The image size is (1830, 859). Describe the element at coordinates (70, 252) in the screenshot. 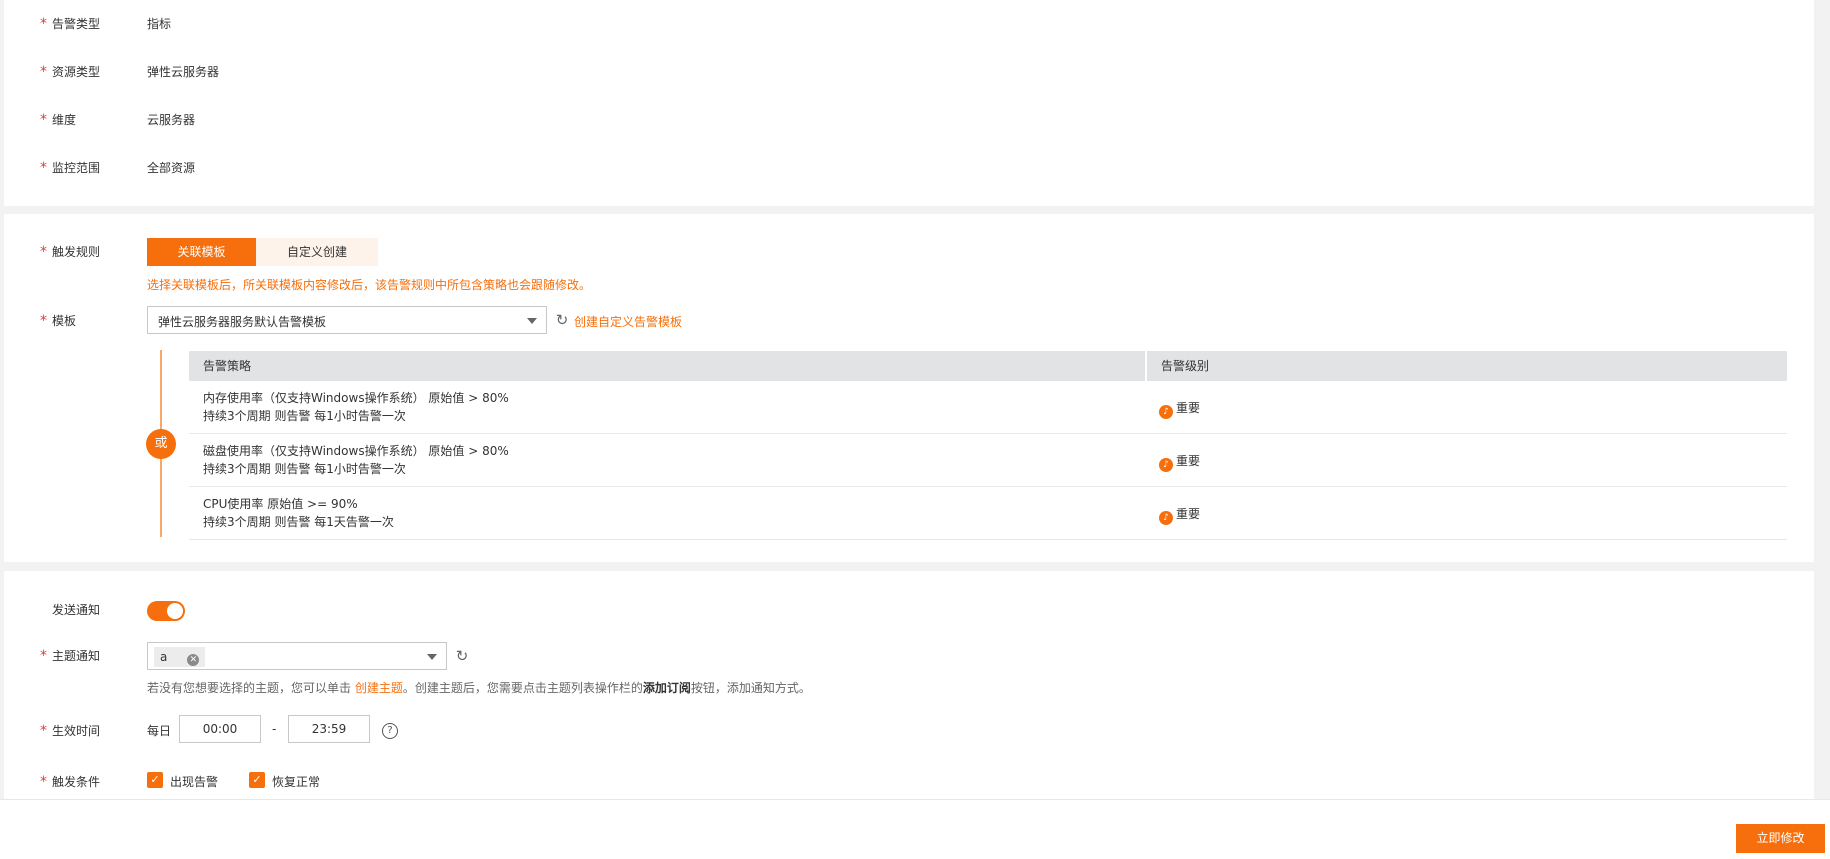

I see `trigger-rule-label: * 触发规则` at that location.